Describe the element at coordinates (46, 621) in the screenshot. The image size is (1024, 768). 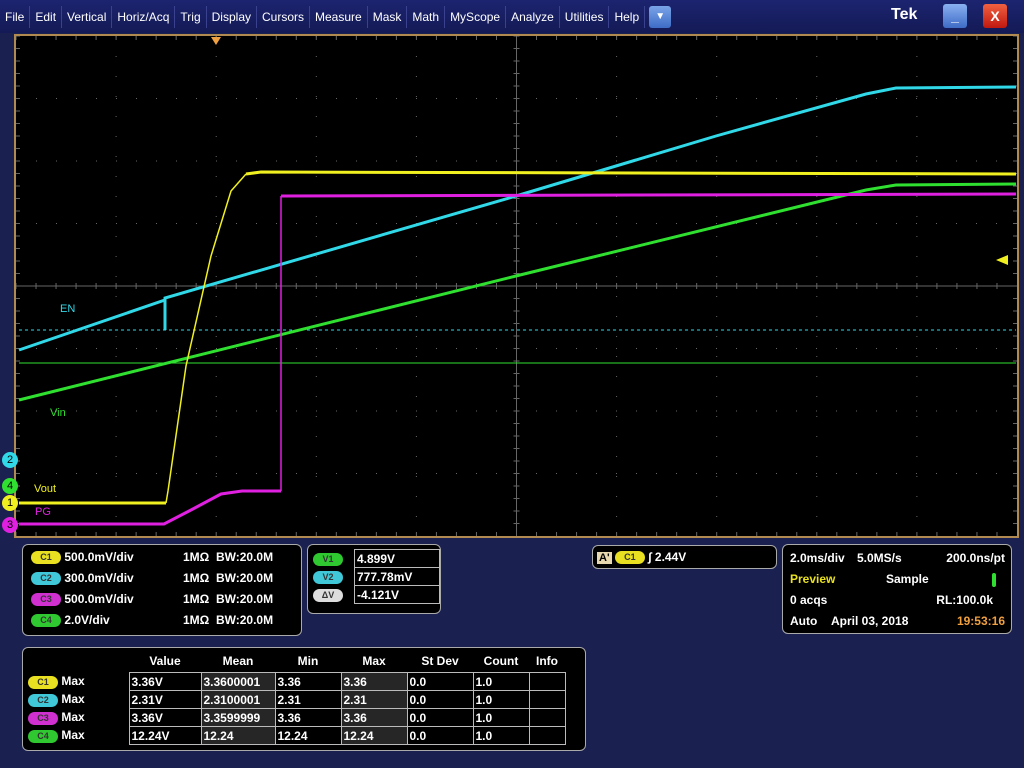
I see `ch4-badge: C4` at that location.